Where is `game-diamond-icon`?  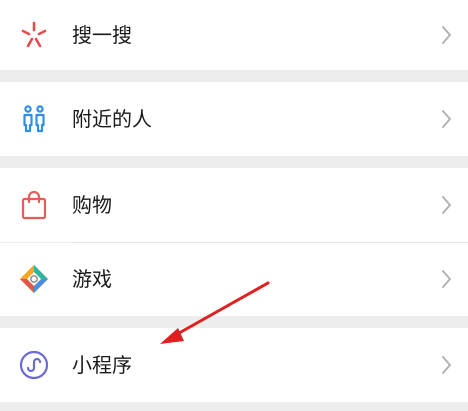
game-diamond-icon is located at coordinates (34, 279).